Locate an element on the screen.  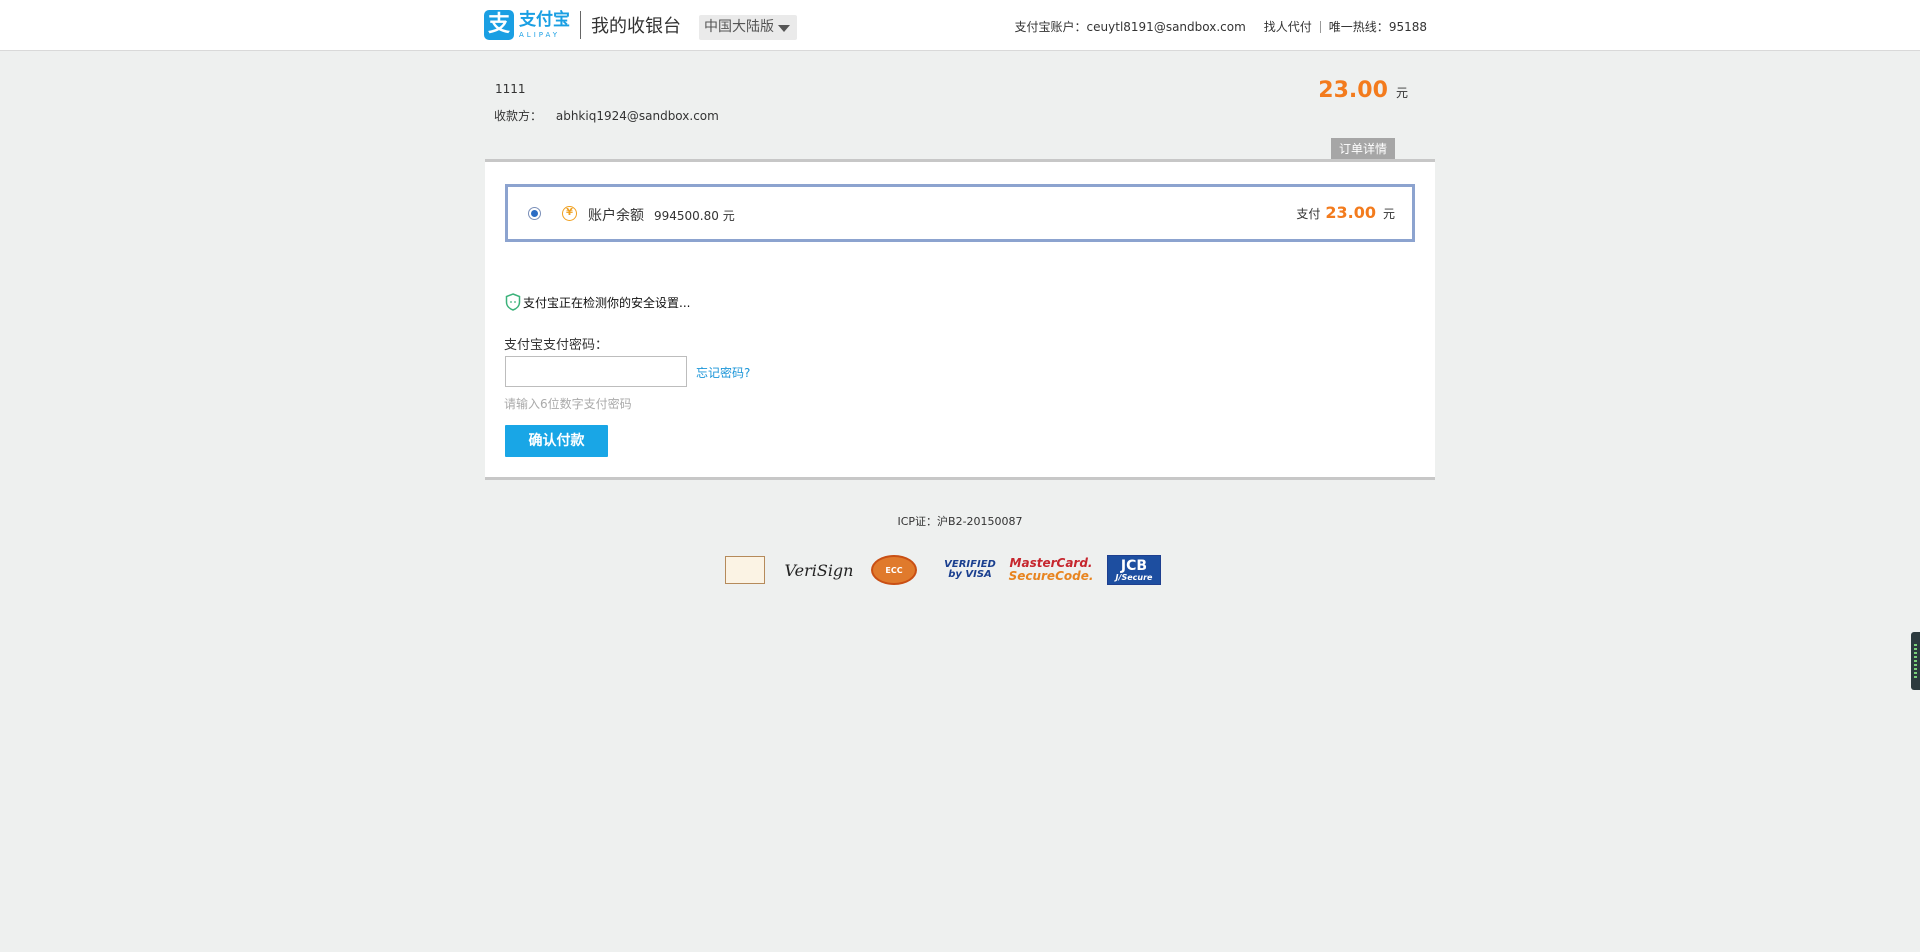
order-total-unit: 元 is located at coordinates (1401, 93).